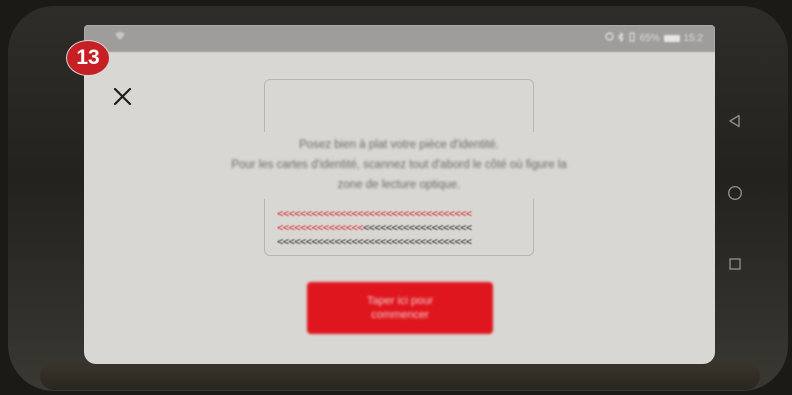 The width and height of the screenshot is (792, 395). Describe the element at coordinates (400, 376) in the screenshot. I see `phone-frame-bottom` at that location.